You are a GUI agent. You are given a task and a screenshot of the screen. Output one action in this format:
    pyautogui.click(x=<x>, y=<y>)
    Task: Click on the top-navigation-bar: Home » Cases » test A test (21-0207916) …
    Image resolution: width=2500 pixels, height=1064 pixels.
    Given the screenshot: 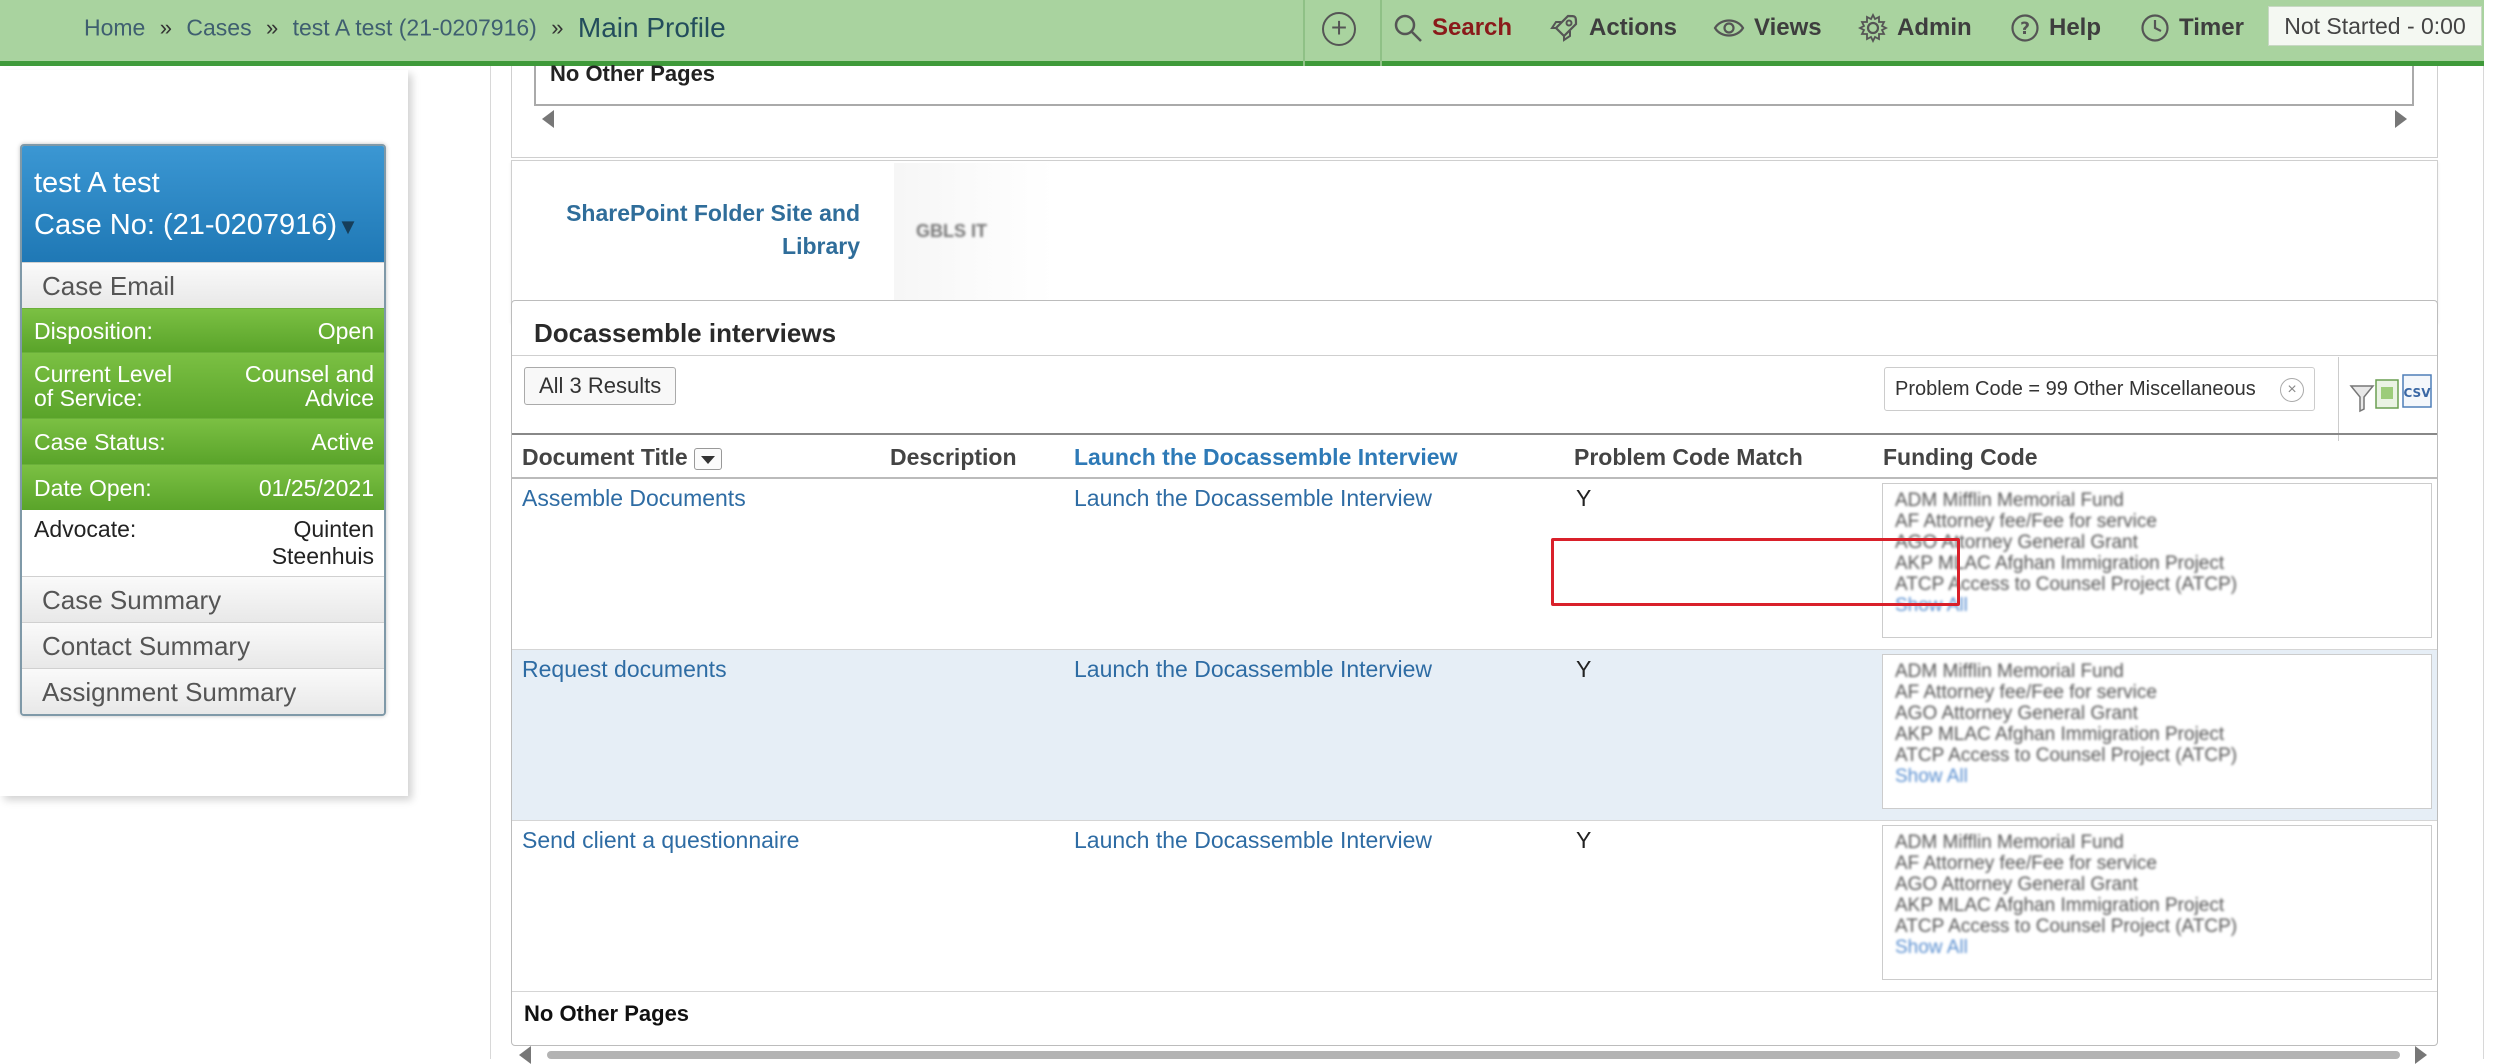 What is the action you would take?
    pyautogui.click(x=1242, y=33)
    